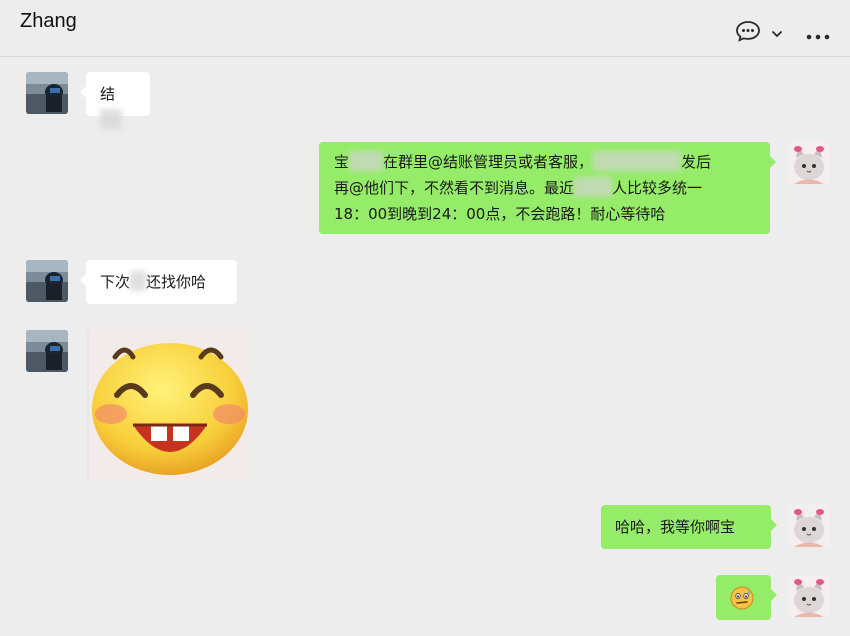 Image resolution: width=850 pixels, height=636 pixels. I want to click on message-text: 宝, so click(342, 162).